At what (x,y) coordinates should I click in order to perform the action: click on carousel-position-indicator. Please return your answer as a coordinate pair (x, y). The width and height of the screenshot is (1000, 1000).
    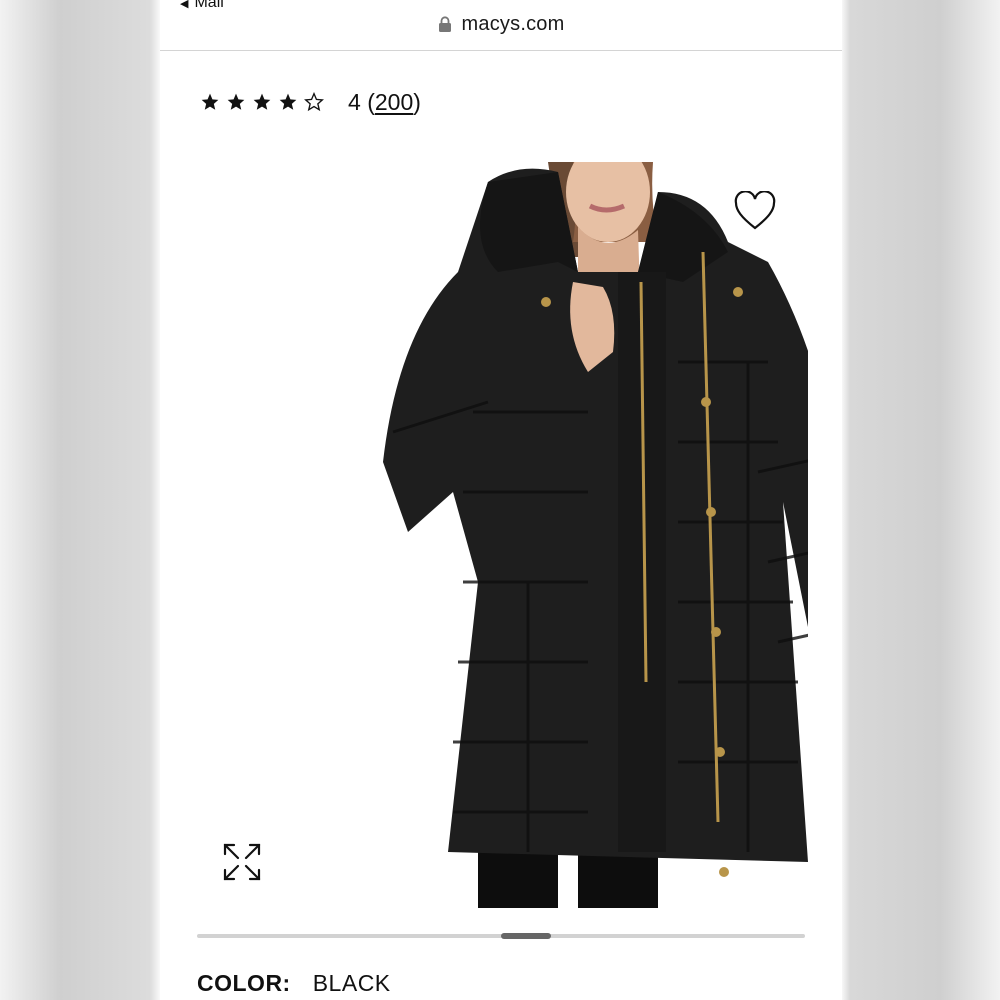
    Looking at the image, I should click on (526, 936).